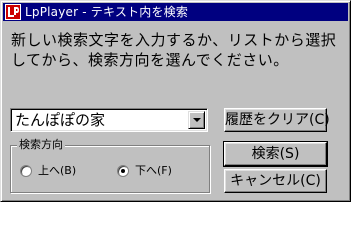 Image resolution: width=351 pixels, height=240 pixels. I want to click on radio-down-label: 下へ(F), so click(153, 171).